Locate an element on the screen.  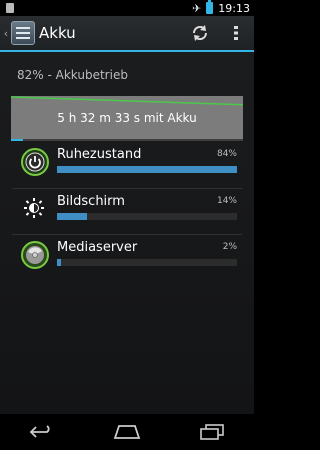
navigation-bar is located at coordinates (127, 432).